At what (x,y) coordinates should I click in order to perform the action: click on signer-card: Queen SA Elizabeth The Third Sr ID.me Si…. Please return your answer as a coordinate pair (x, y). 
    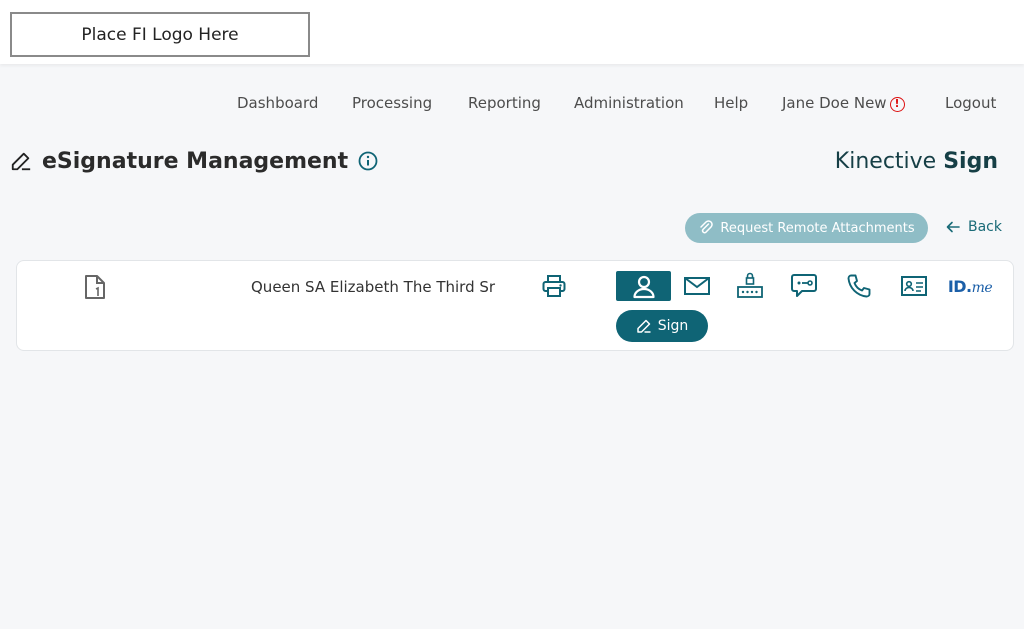
    Looking at the image, I should click on (515, 305).